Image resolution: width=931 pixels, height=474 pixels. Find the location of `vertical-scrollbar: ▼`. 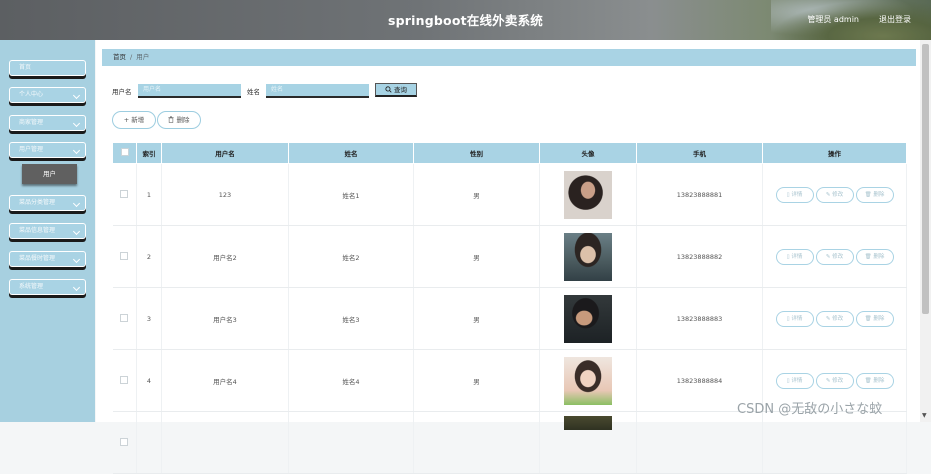

vertical-scrollbar: ▼ is located at coordinates (925, 231).